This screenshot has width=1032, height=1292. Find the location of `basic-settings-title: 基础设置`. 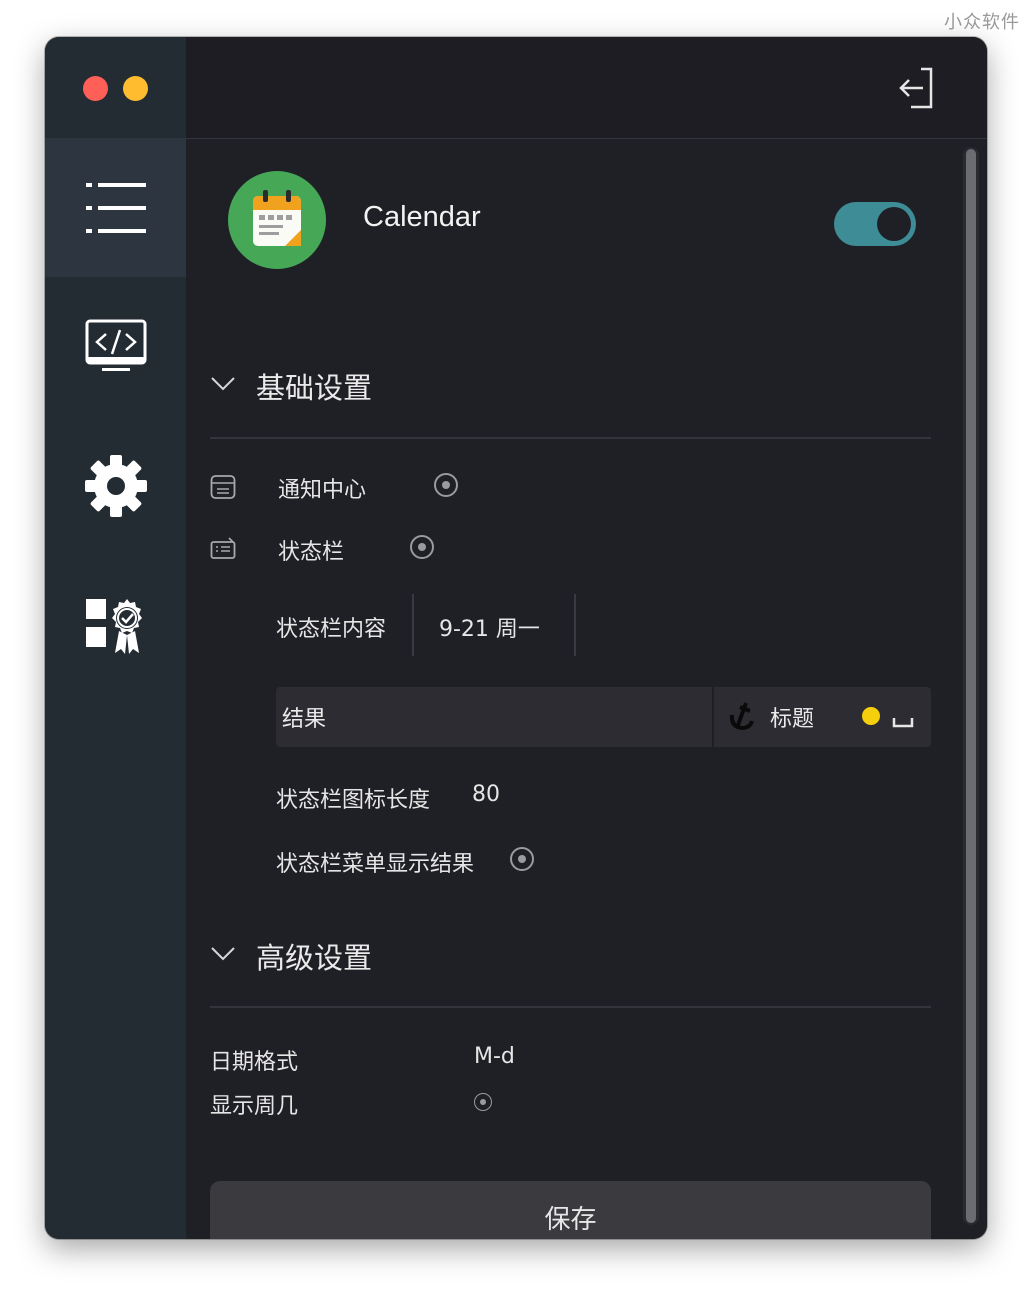

basic-settings-title: 基础设置 is located at coordinates (314, 388).